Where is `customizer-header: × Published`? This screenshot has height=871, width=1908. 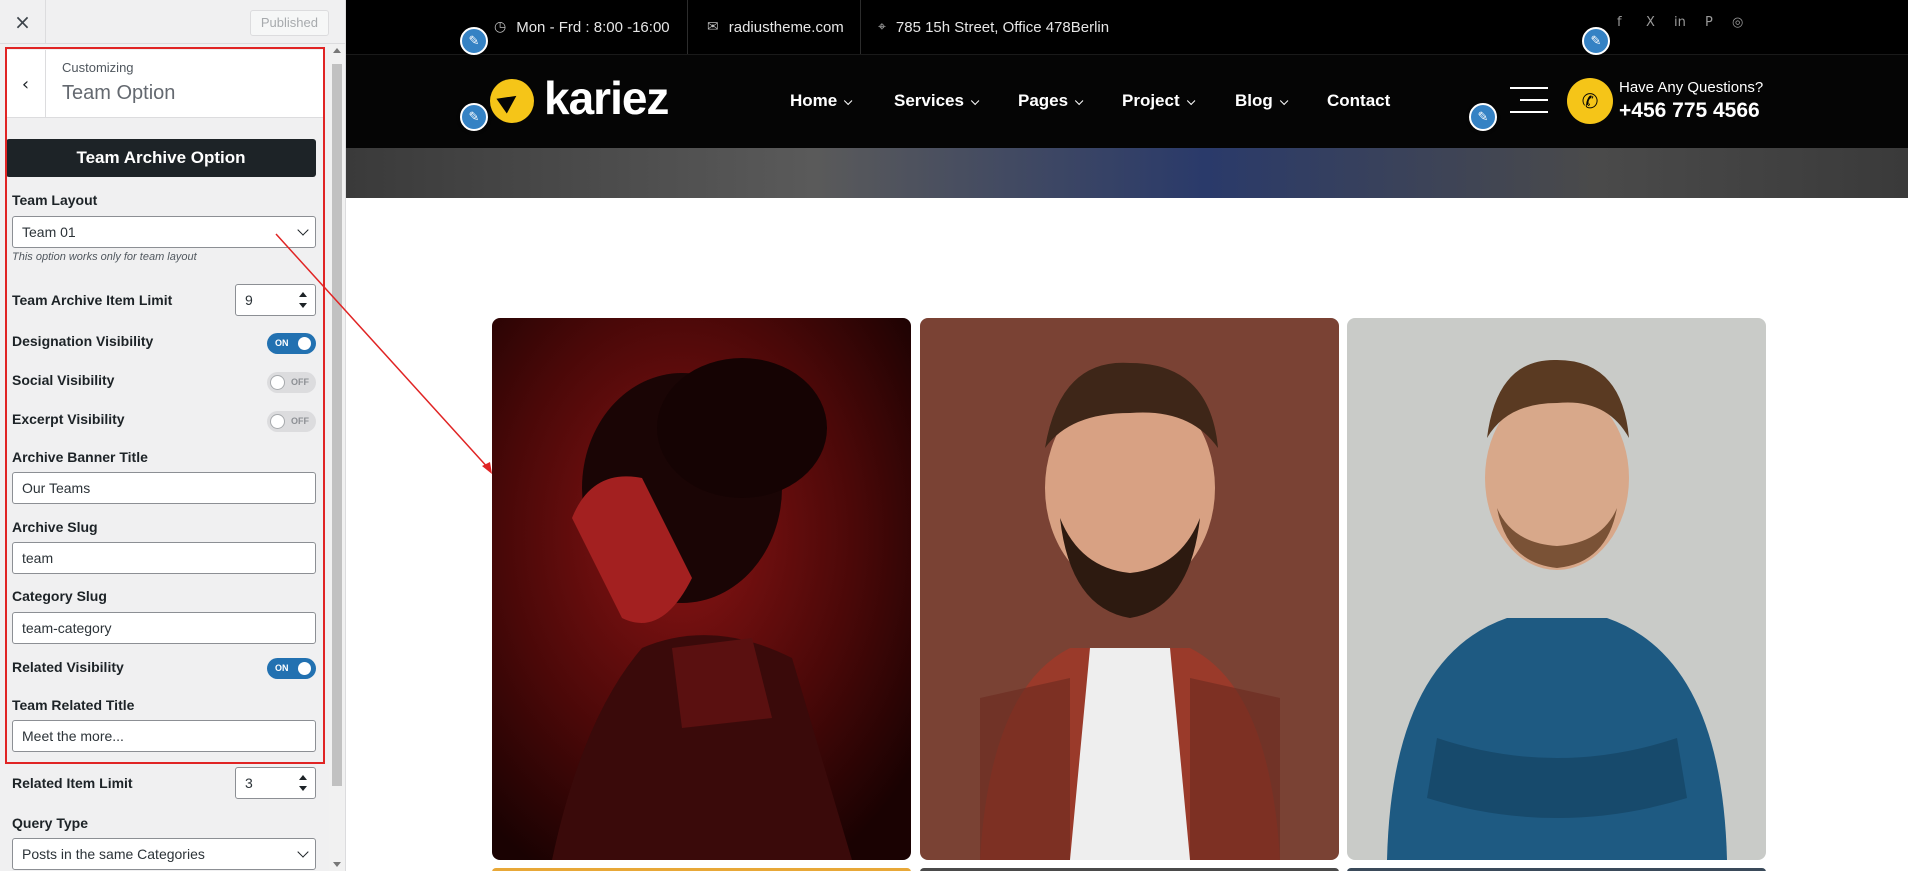 customizer-header: × Published is located at coordinates (172, 22).